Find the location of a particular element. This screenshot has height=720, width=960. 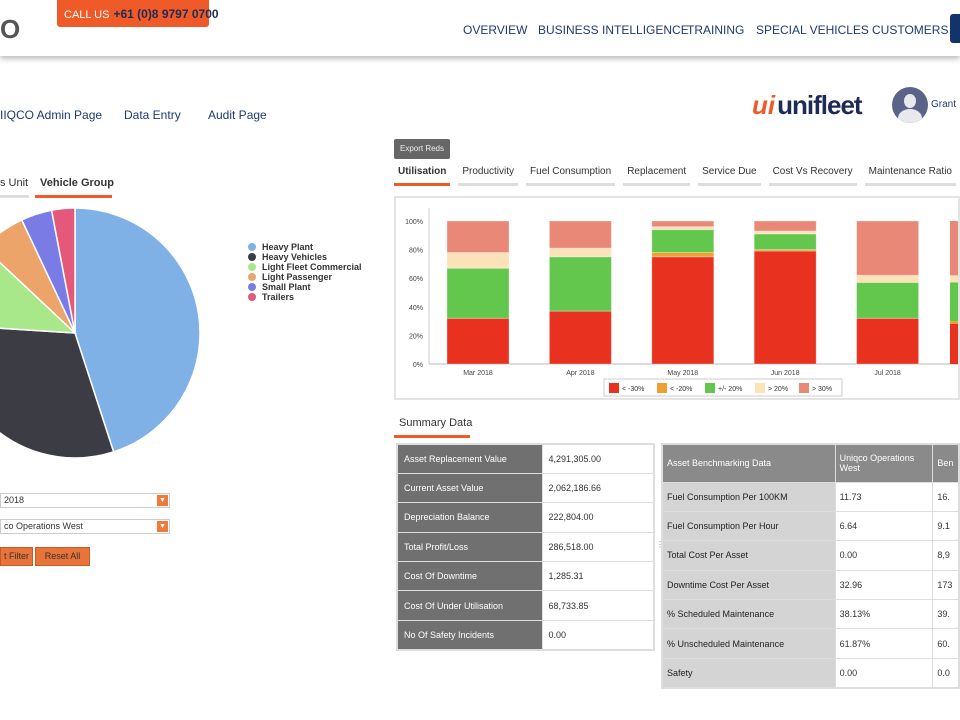

benchmark-row: Downtime Cost Per Asset 32.96 173 is located at coordinates (810, 585).